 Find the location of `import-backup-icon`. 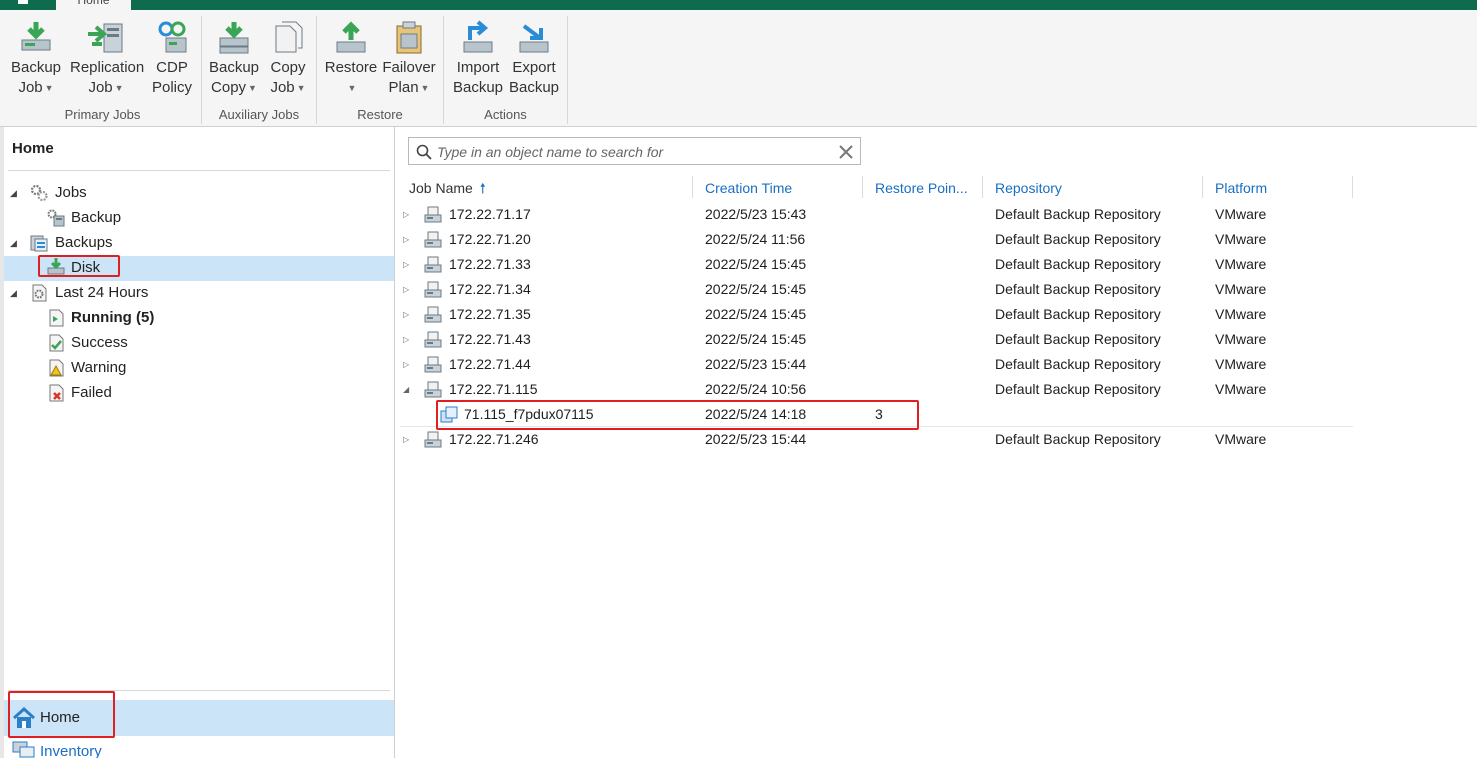

import-backup-icon is located at coordinates (478, 36).